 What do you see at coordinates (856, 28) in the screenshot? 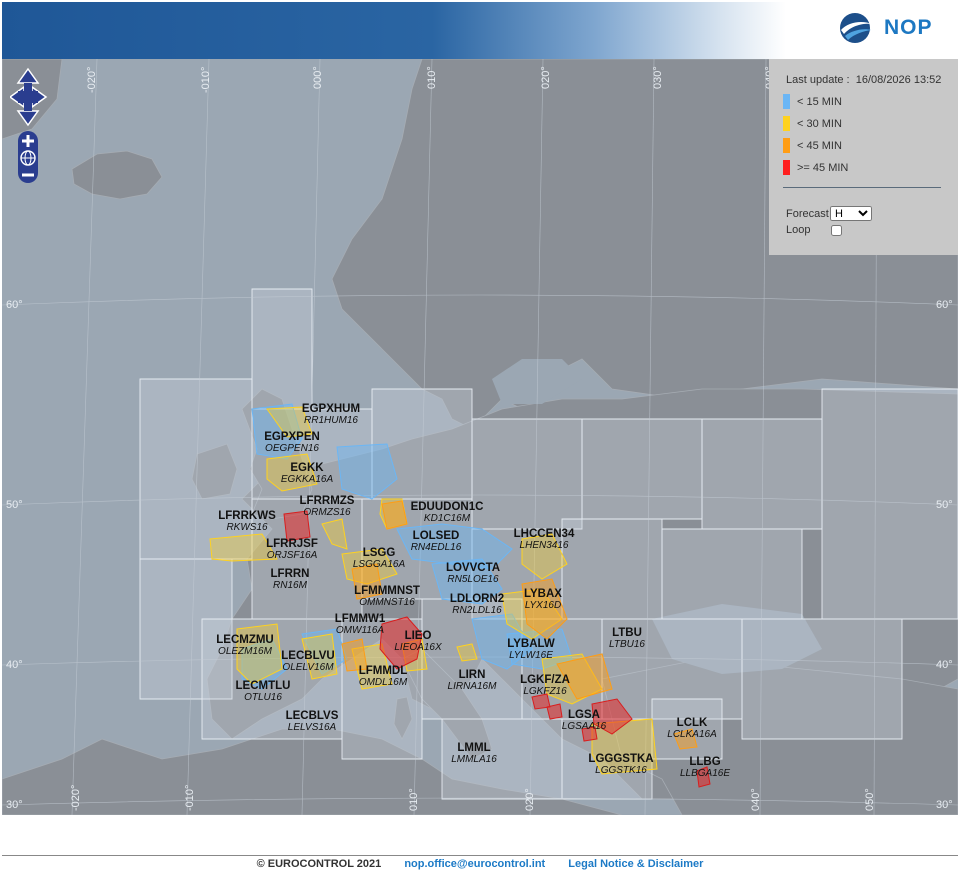
I see `eurocontrol-swirl-icon` at bounding box center [856, 28].